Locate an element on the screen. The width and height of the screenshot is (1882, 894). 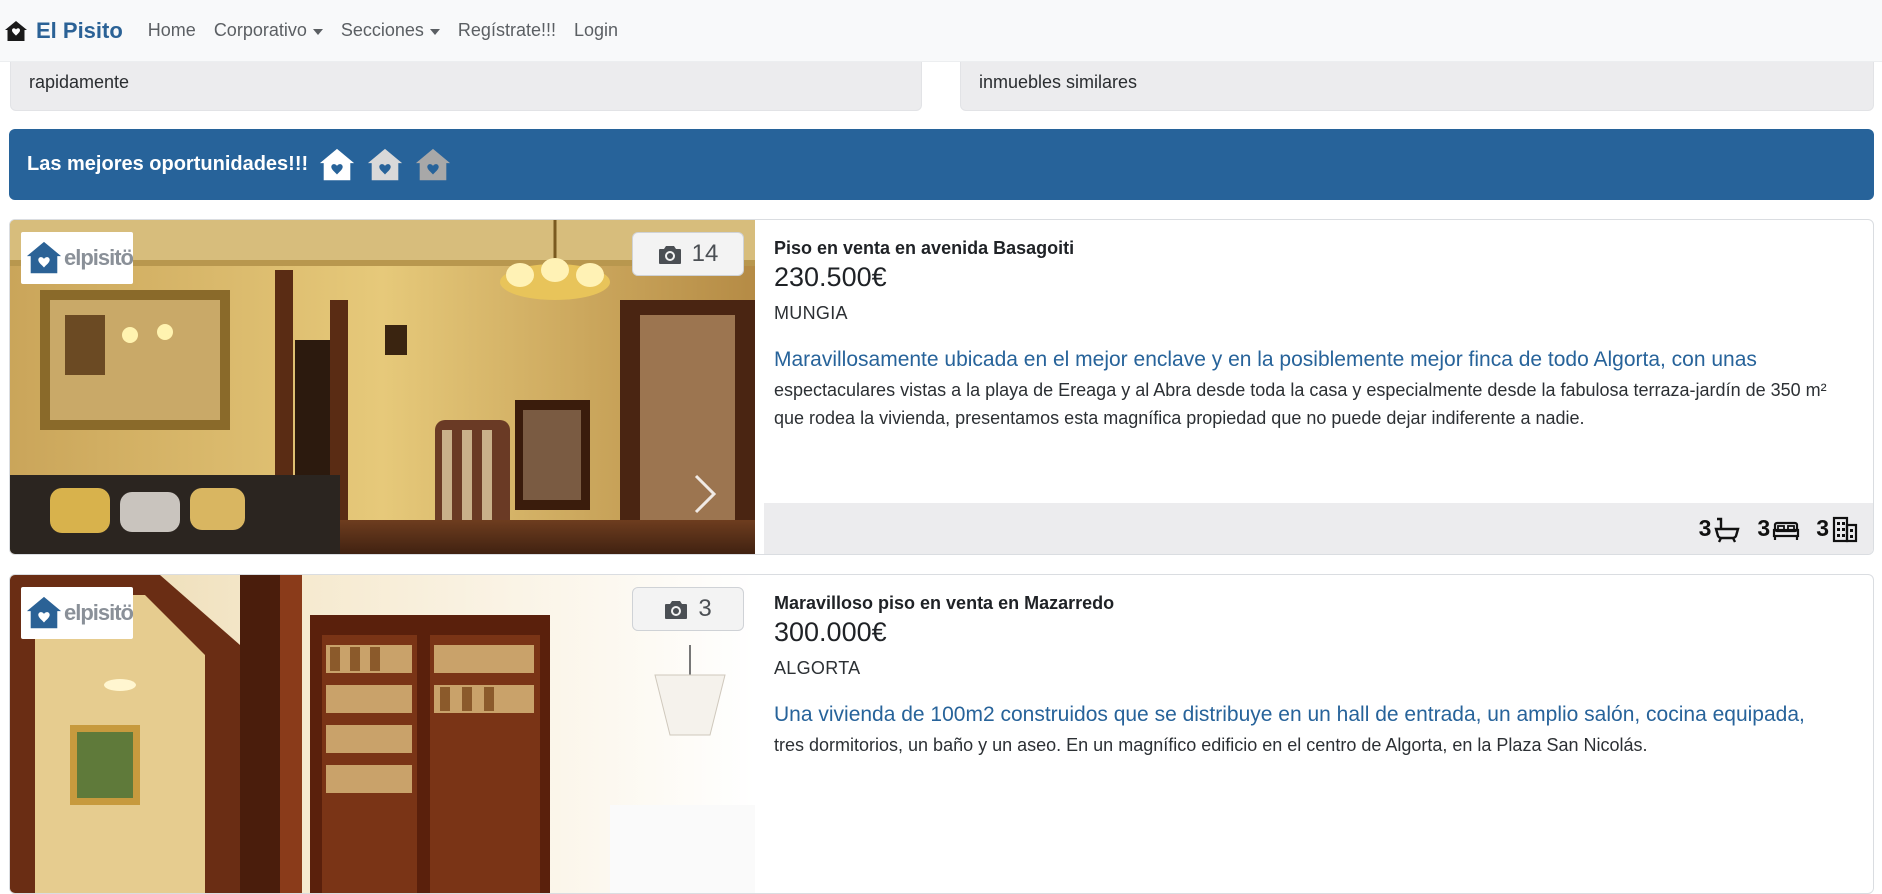
beds-count: 3 is located at coordinates (1764, 528).